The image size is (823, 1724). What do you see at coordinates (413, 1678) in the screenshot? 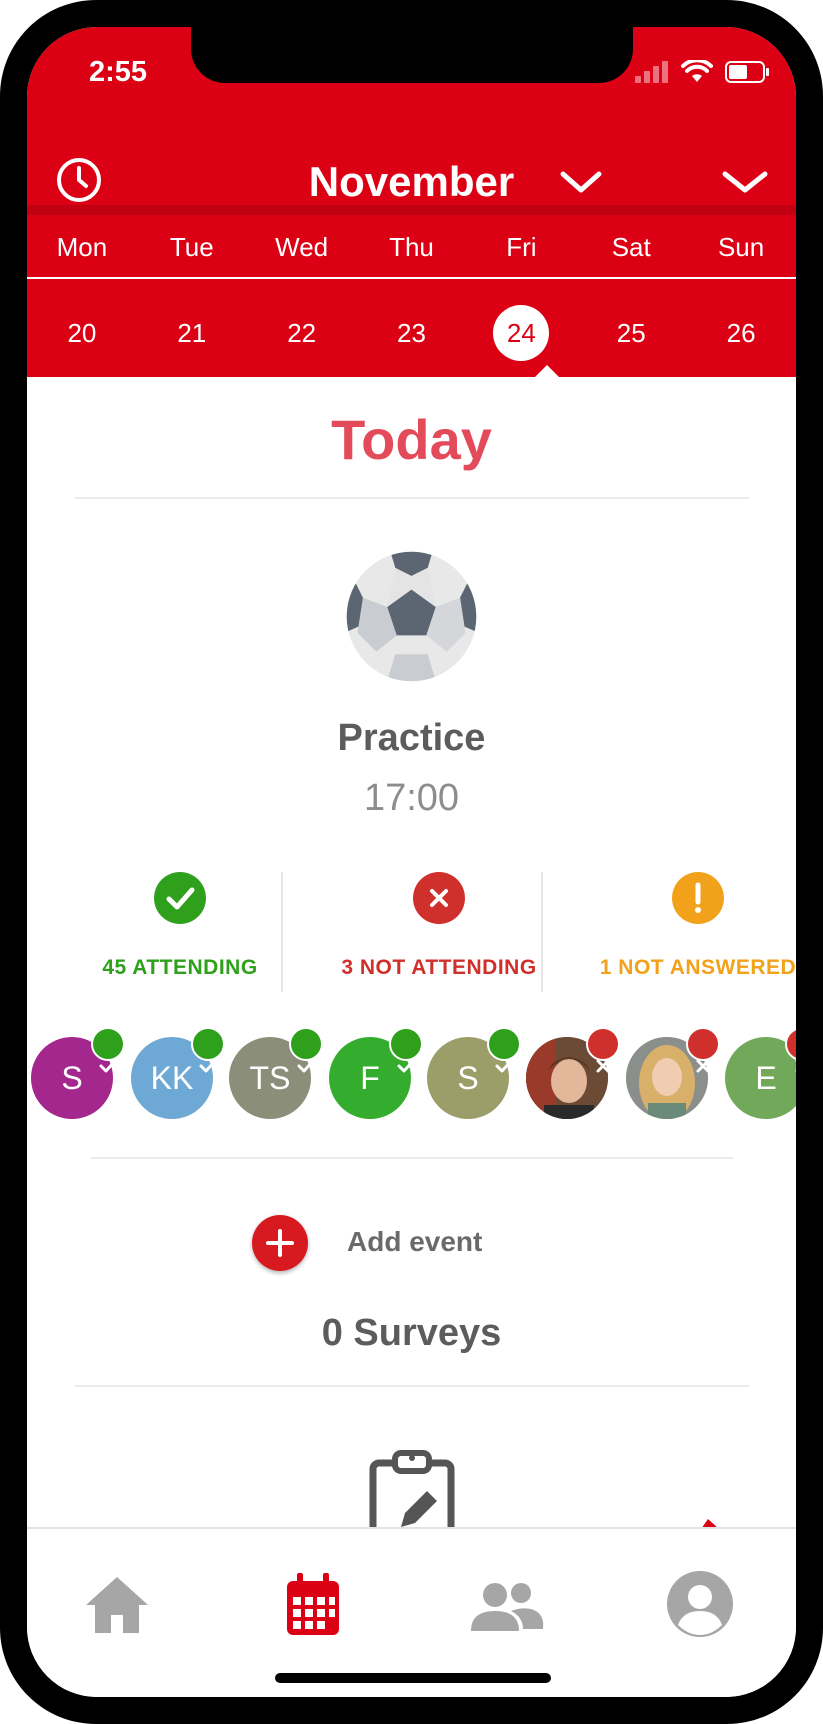
I see `home-indicator` at bounding box center [413, 1678].